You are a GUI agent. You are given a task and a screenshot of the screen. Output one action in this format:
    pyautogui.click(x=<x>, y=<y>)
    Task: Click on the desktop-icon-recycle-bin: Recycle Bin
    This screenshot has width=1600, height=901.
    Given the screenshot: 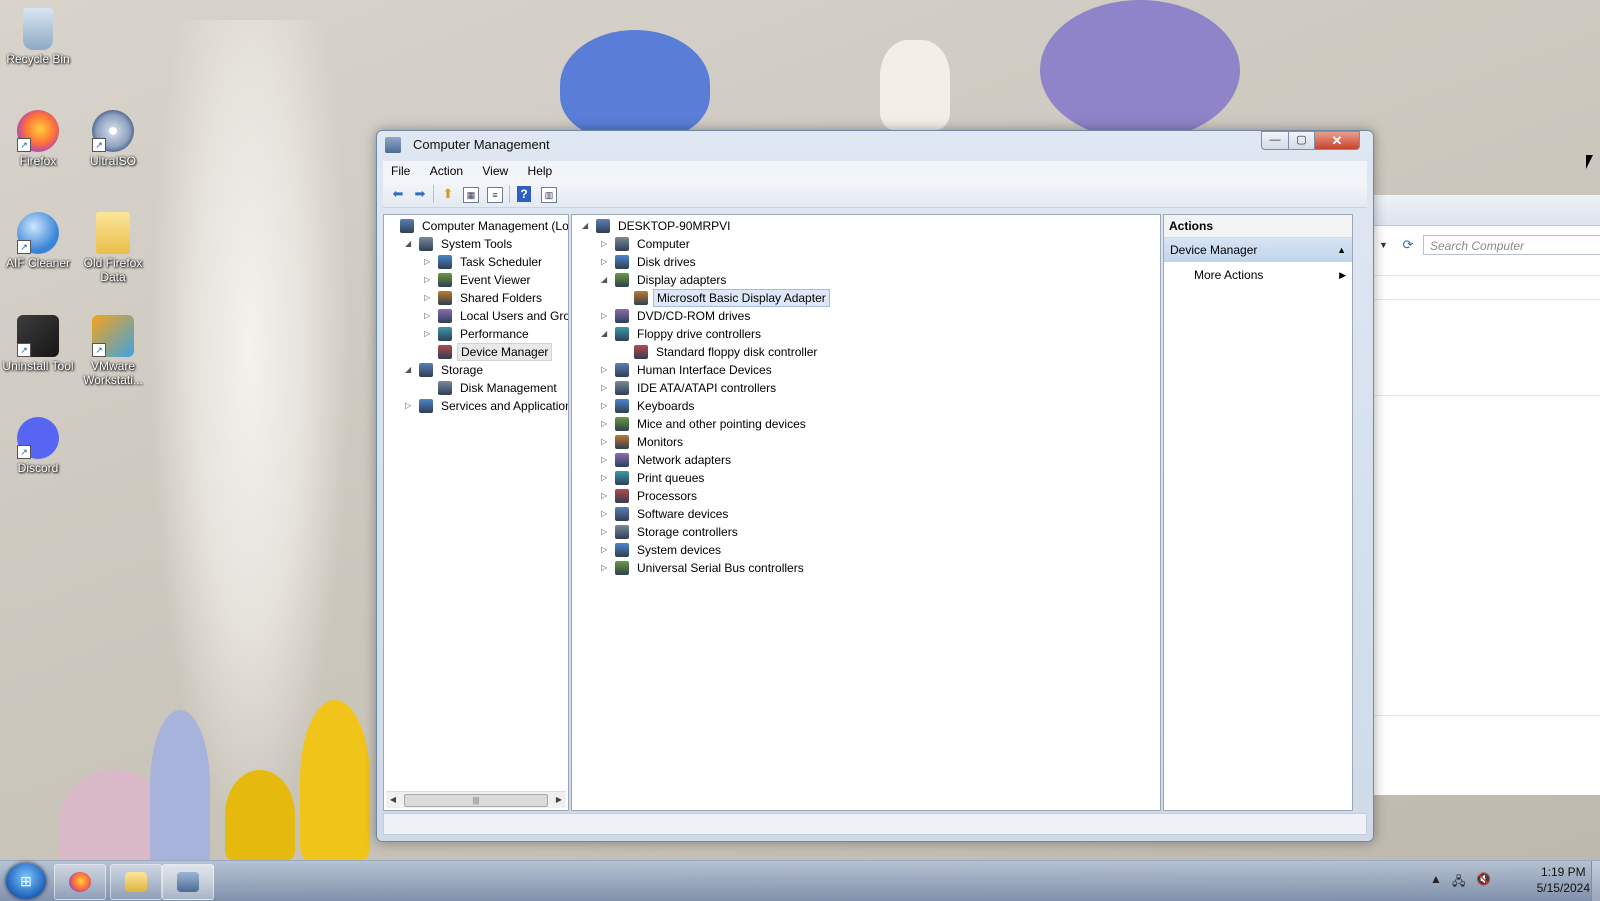 What is the action you would take?
    pyautogui.click(x=38, y=37)
    